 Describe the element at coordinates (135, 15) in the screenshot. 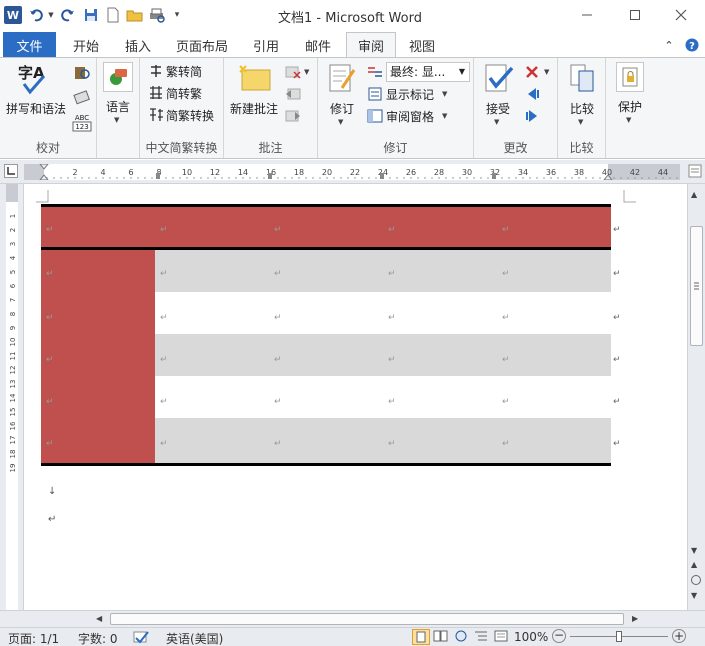

I see `open-folder-icon` at that location.